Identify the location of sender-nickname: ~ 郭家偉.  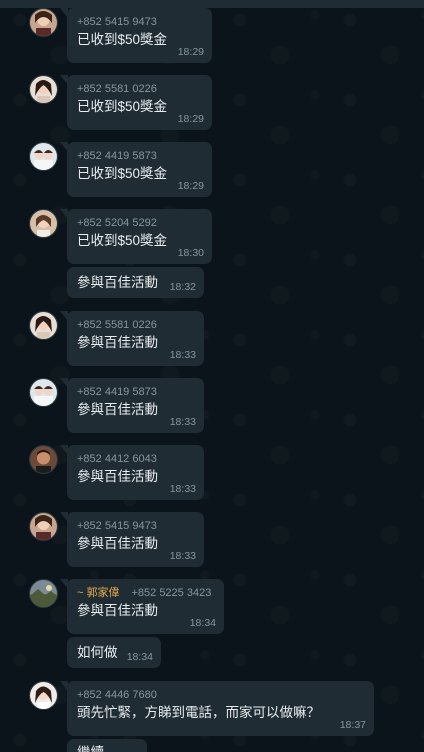
(98, 593).